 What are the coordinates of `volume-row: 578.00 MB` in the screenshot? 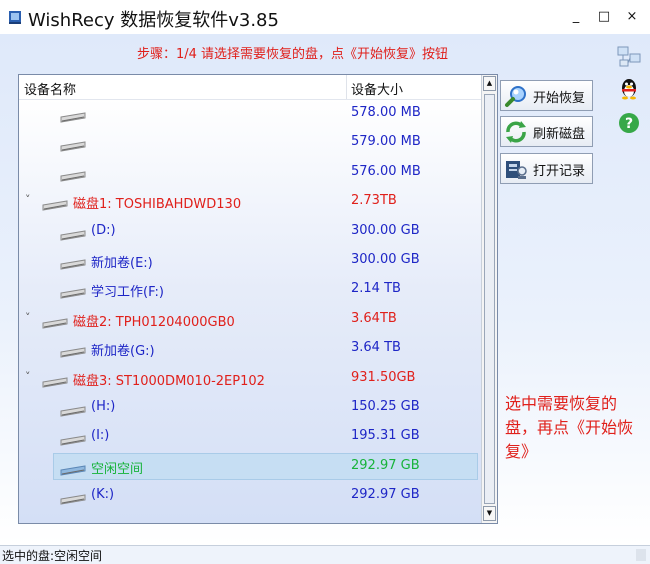 It's located at (250, 113).